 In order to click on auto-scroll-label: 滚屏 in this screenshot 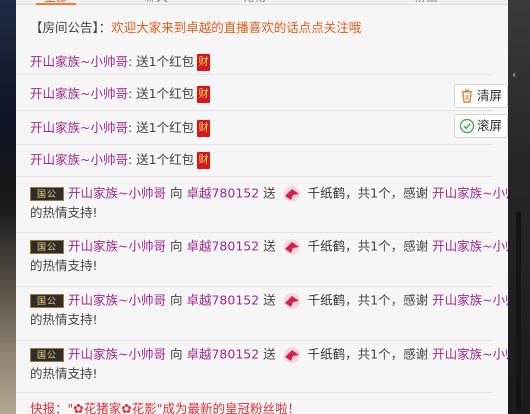, I will do `click(490, 125)`.